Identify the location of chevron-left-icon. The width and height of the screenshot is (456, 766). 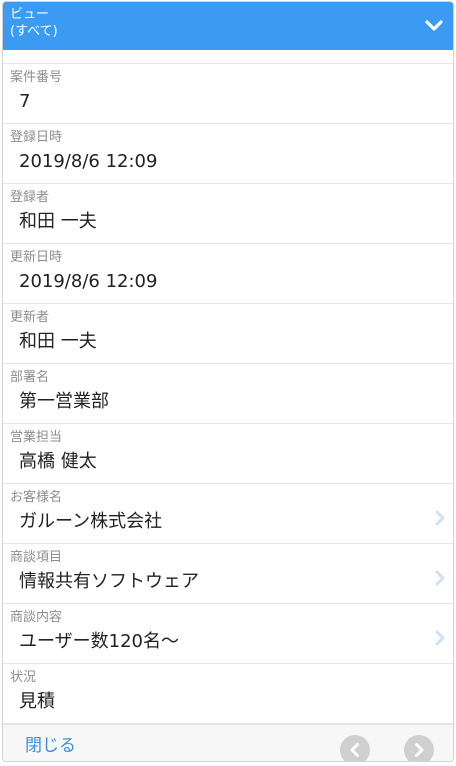
(354, 750).